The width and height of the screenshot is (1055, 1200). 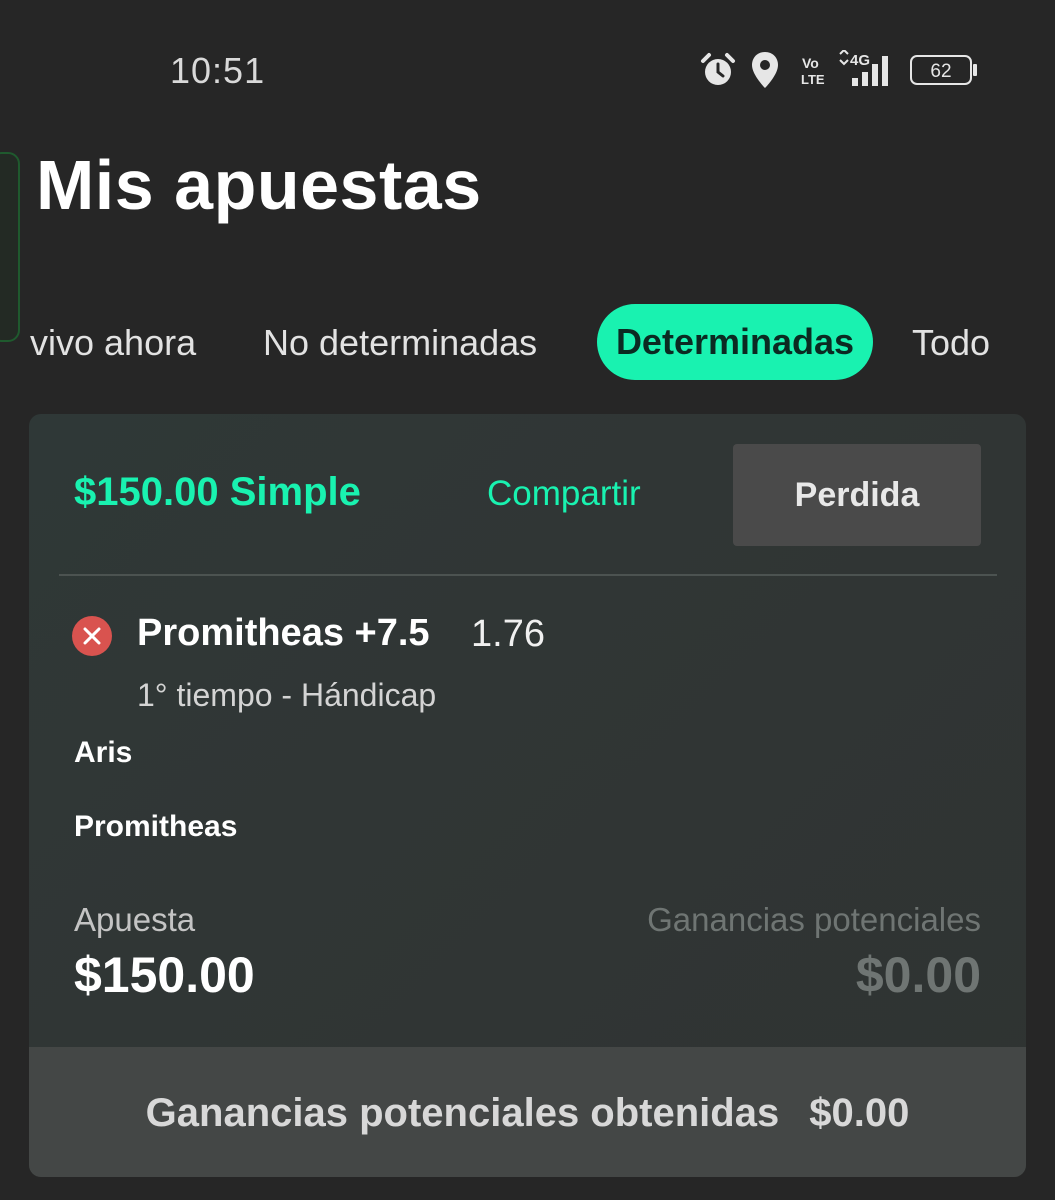 I want to click on status-icons: Vo LTE 4G 62, so click(x=845, y=71).